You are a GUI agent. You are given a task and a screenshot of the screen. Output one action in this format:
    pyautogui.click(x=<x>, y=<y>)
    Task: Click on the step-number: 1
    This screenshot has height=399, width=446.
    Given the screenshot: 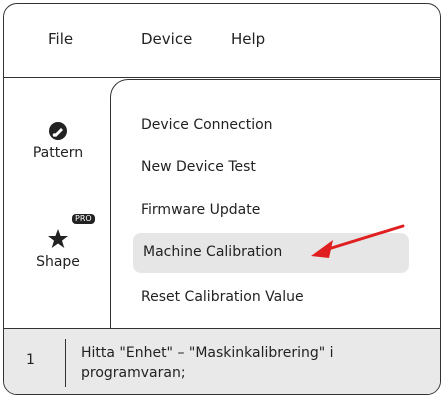 What is the action you would take?
    pyautogui.click(x=30, y=360)
    